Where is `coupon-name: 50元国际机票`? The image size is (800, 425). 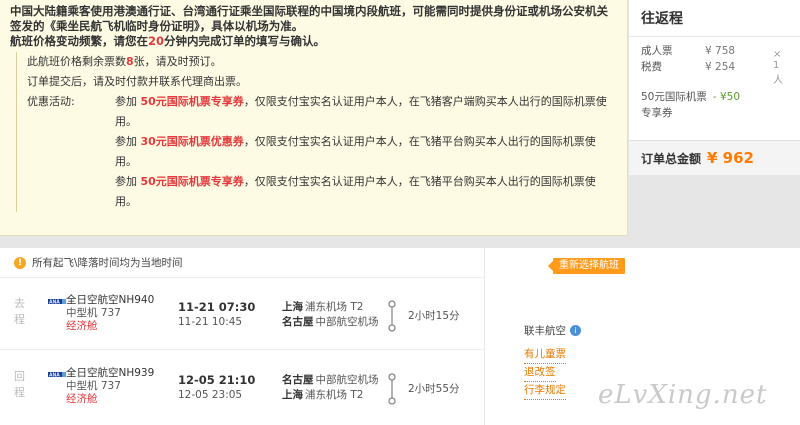 coupon-name: 50元国际机票 is located at coordinates (674, 97).